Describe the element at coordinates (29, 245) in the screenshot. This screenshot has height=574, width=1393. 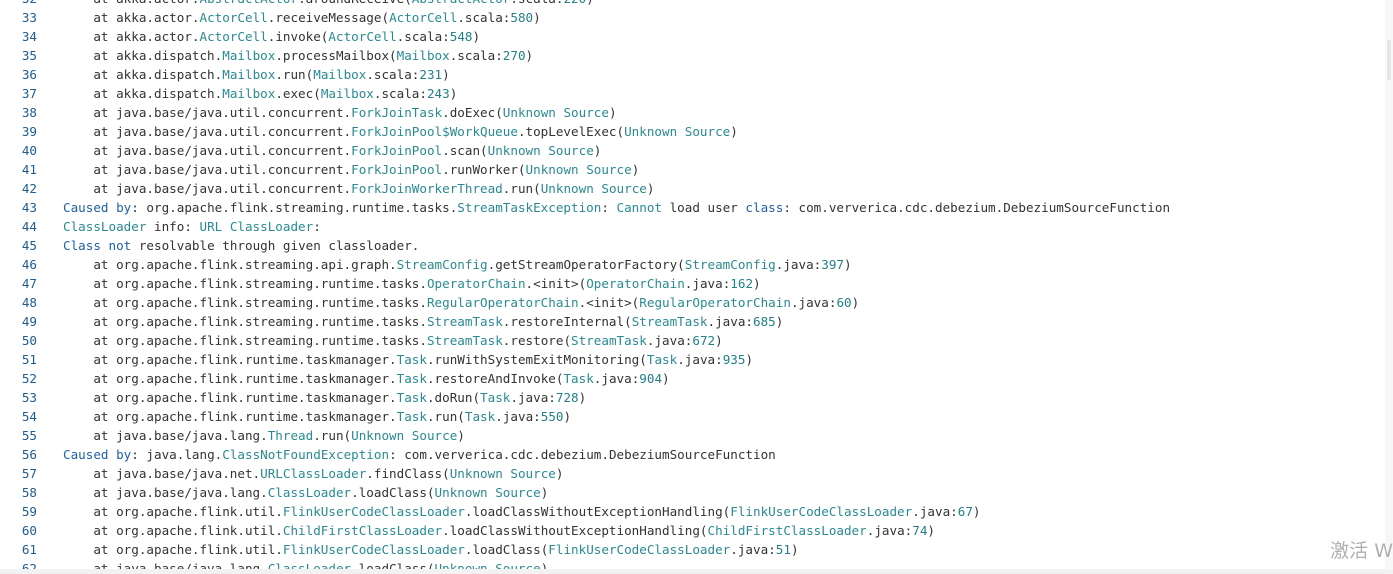
I see `line-number: 45` at that location.